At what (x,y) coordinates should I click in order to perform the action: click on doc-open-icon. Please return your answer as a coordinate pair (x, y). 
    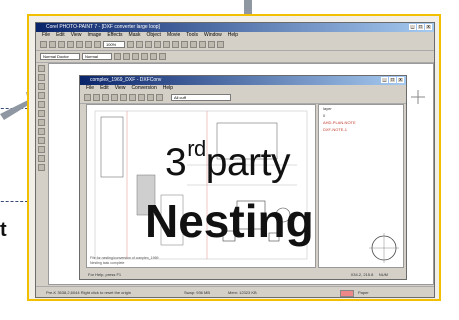
    Looking at the image, I should click on (87, 97).